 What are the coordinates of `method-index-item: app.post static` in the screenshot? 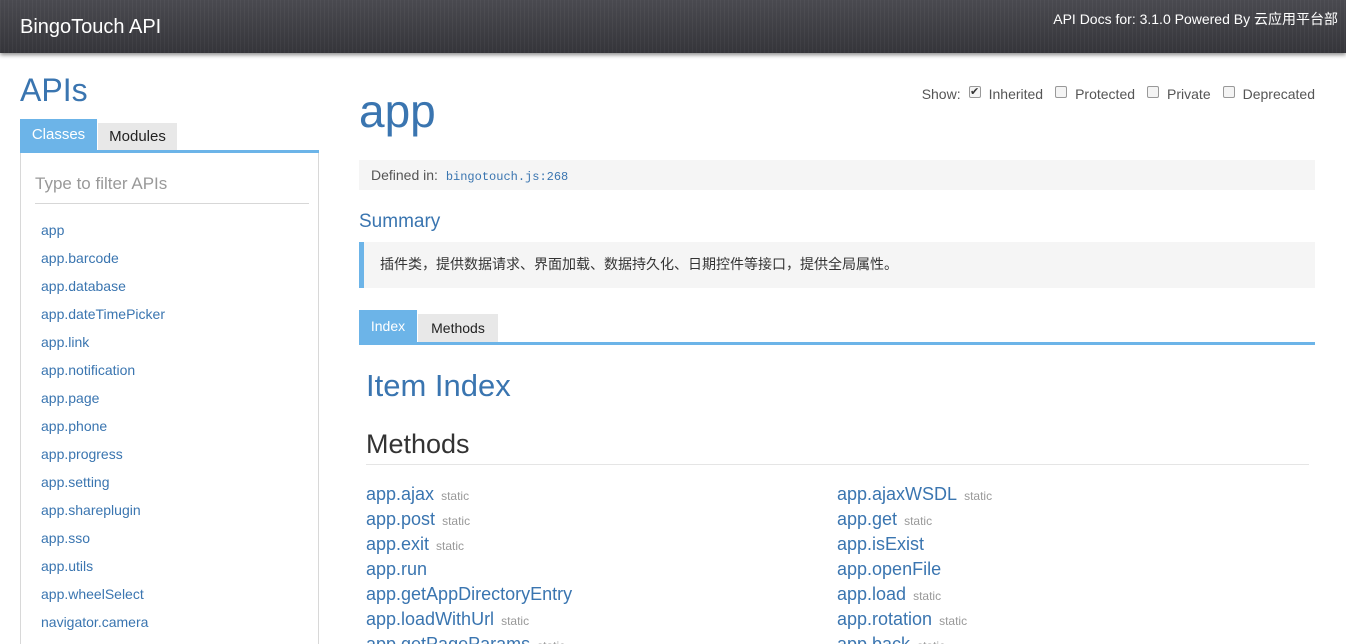 It's located at (469, 519).